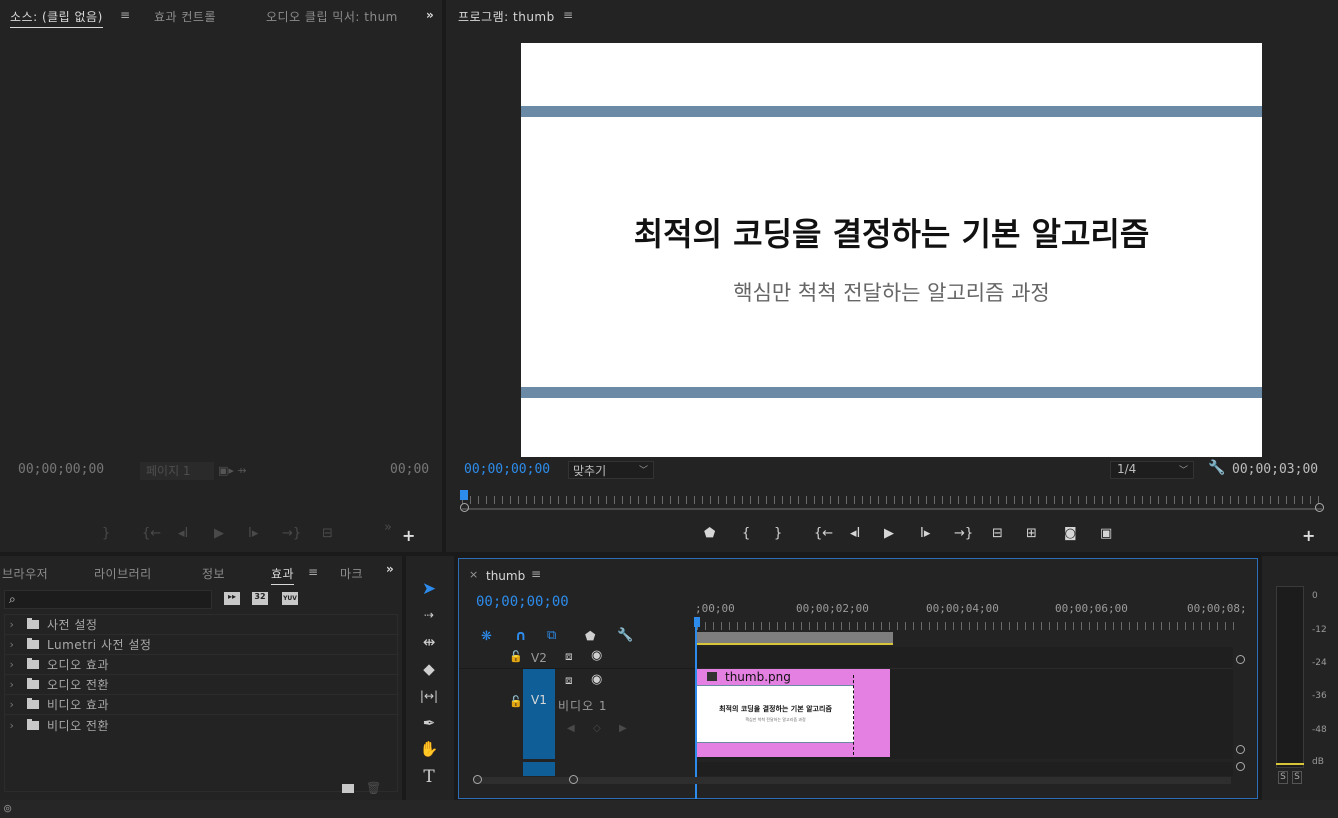  I want to click on prev-keyframe-icon: ◀, so click(571, 728).